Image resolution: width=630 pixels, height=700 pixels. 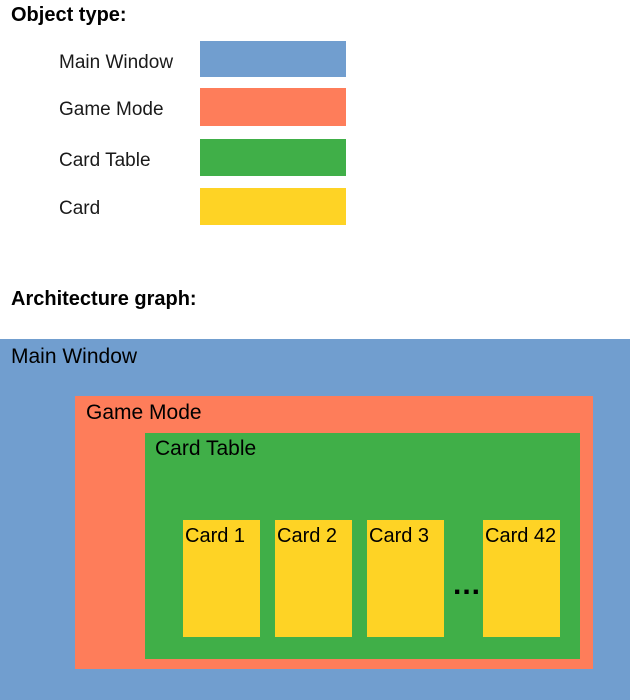 What do you see at coordinates (273, 107) in the screenshot?
I see `legend-swatch-game-mode` at bounding box center [273, 107].